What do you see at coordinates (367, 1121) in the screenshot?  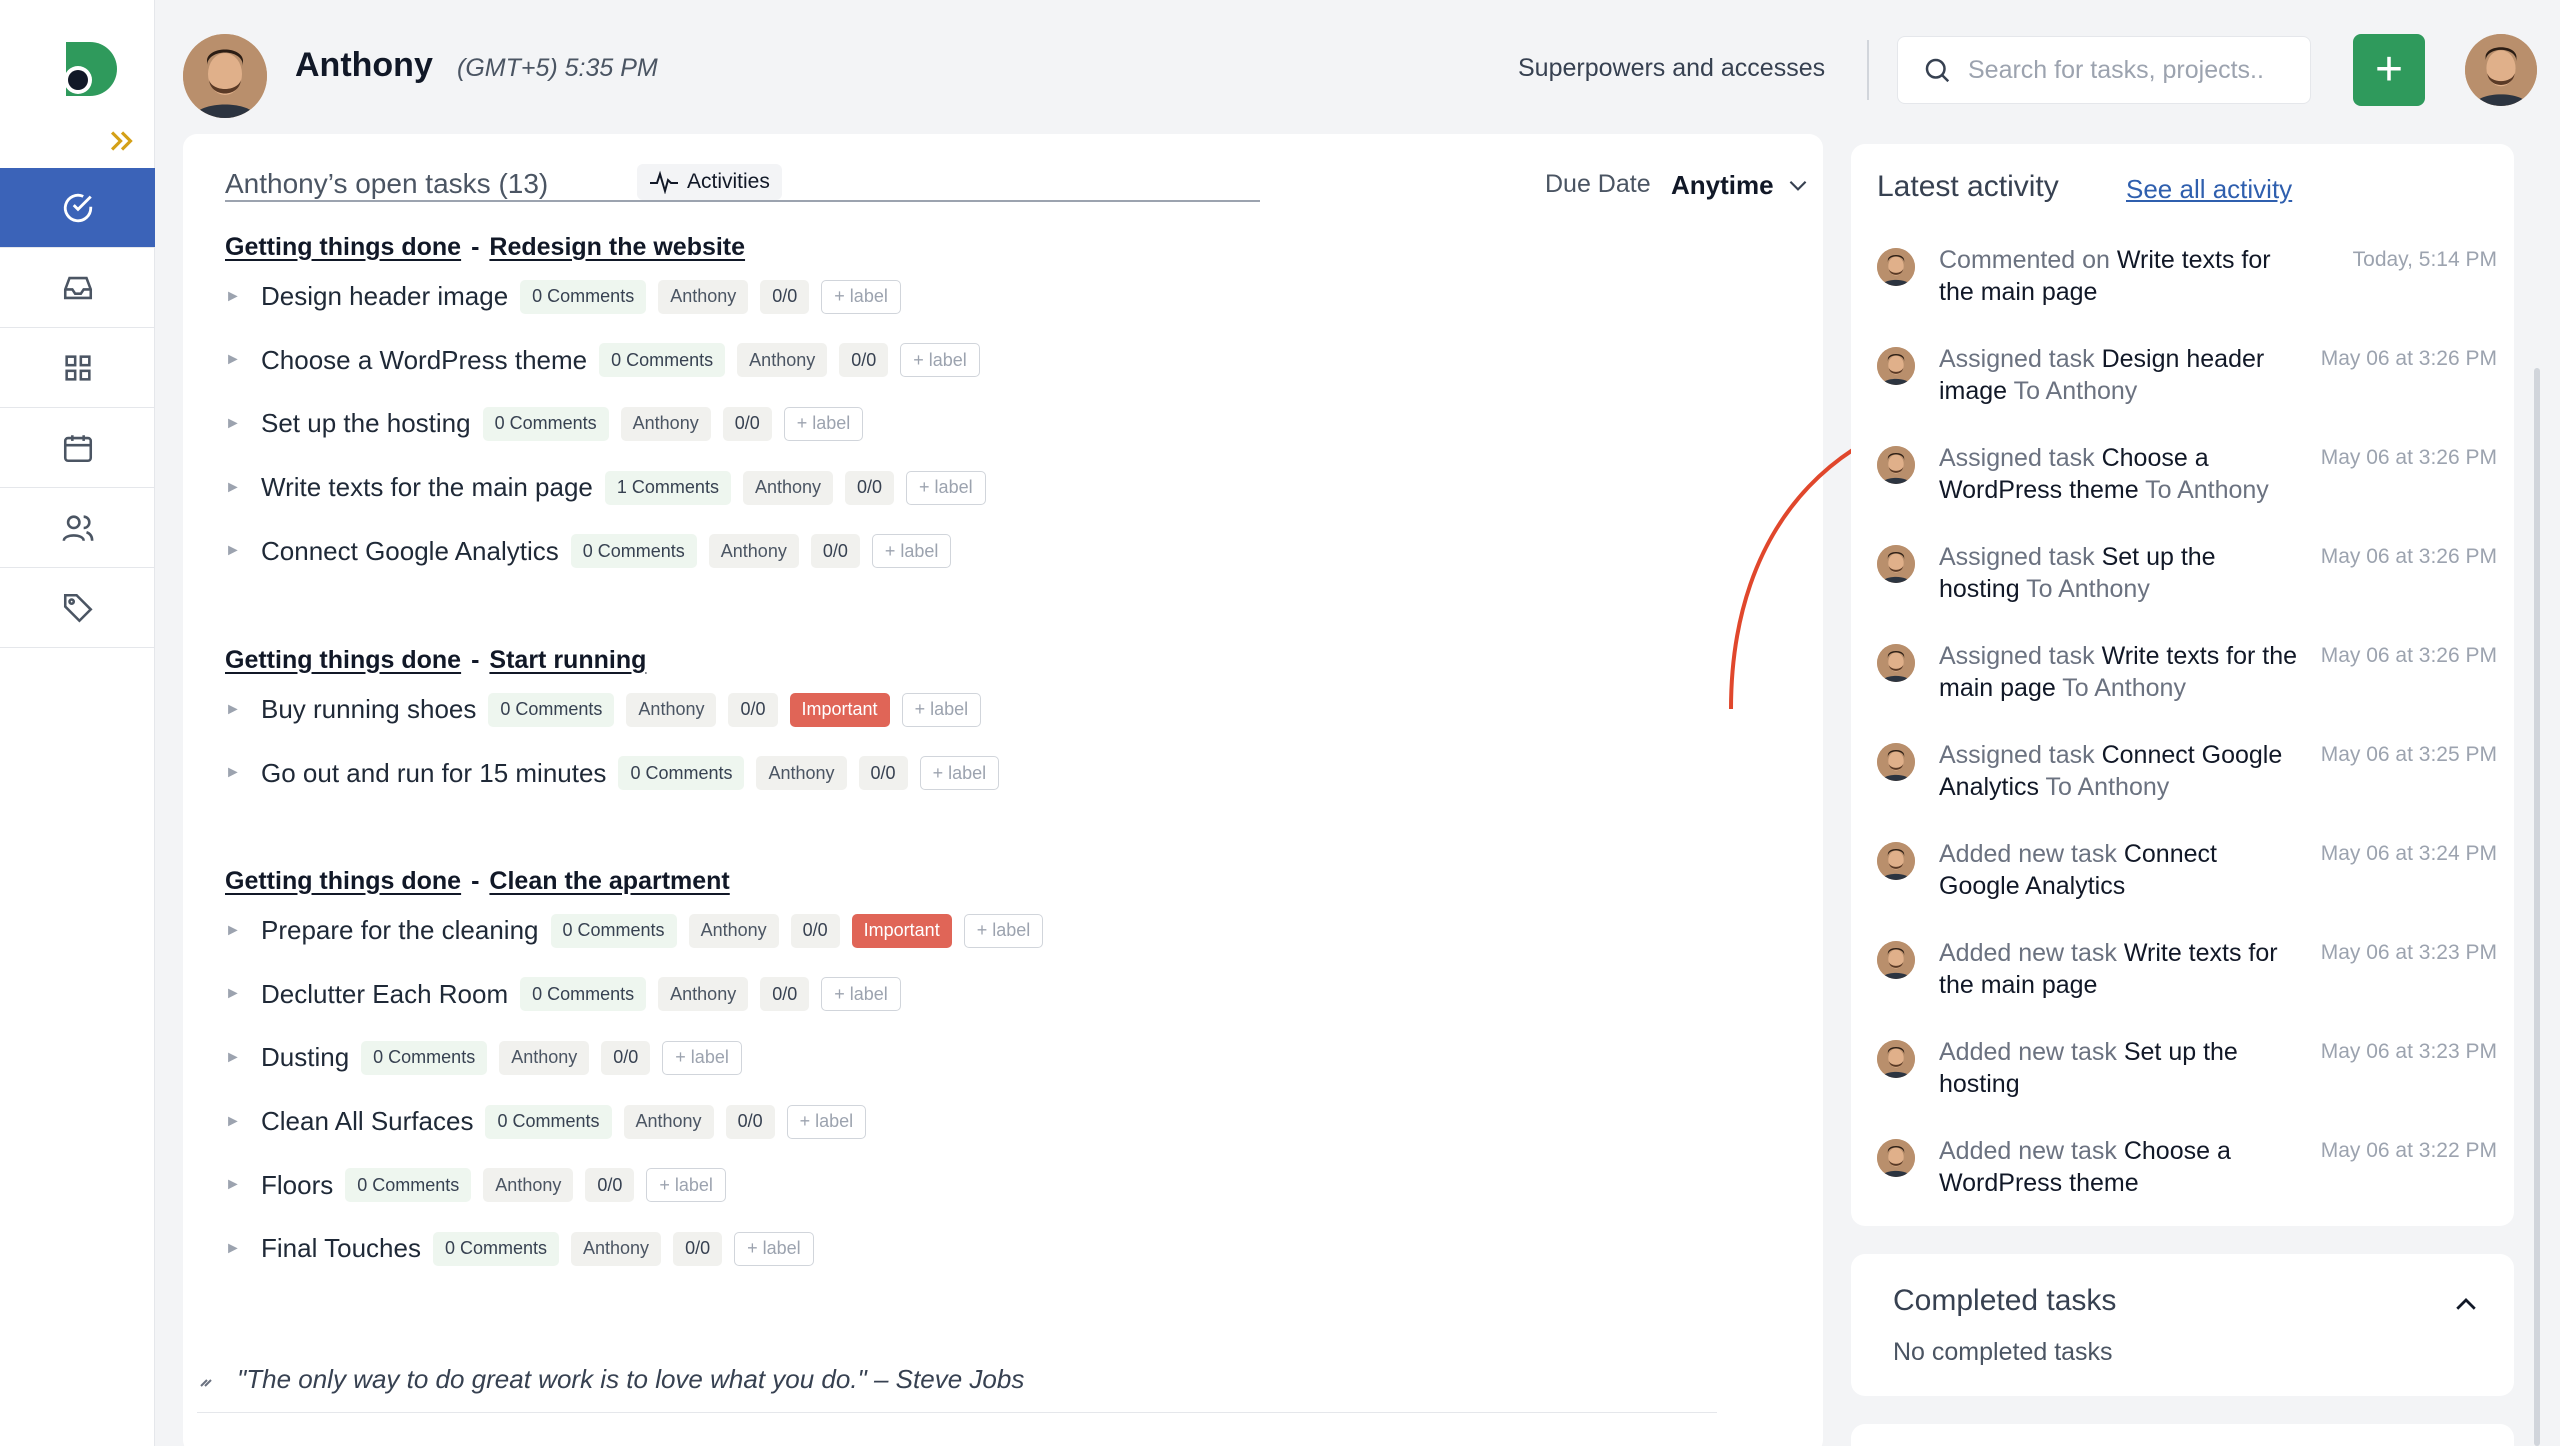 I see `task-name: Clean All Surfaces` at bounding box center [367, 1121].